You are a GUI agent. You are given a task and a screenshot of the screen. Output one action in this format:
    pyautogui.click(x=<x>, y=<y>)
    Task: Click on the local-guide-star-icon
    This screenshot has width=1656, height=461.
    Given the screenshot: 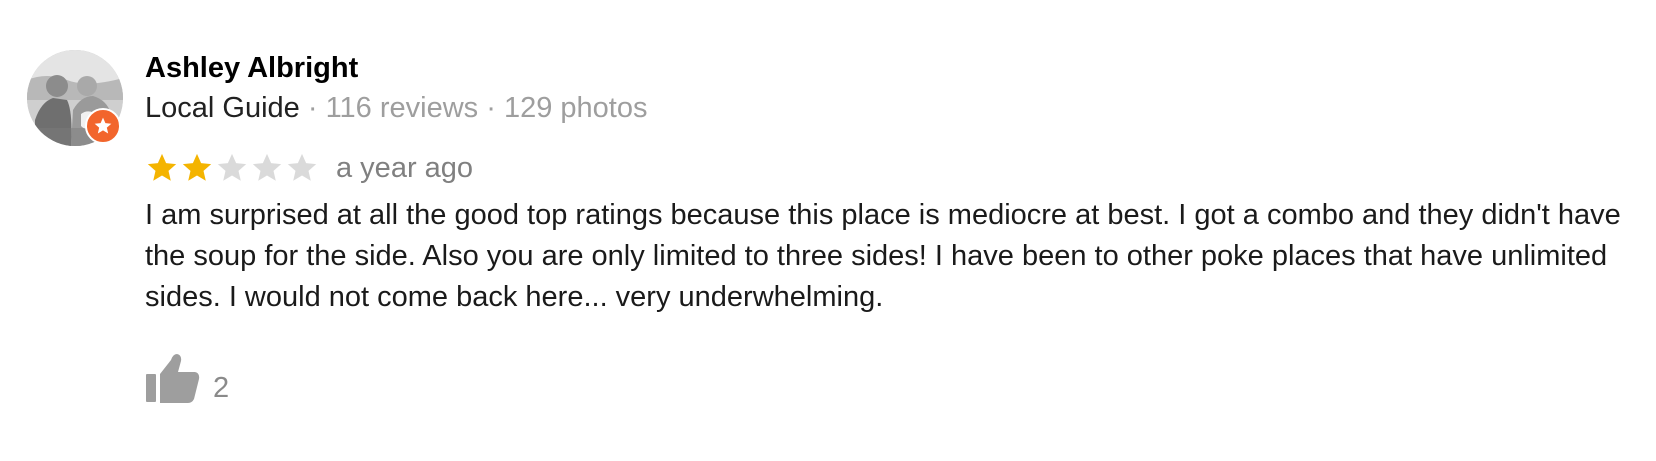 What is the action you would take?
    pyautogui.click(x=103, y=125)
    